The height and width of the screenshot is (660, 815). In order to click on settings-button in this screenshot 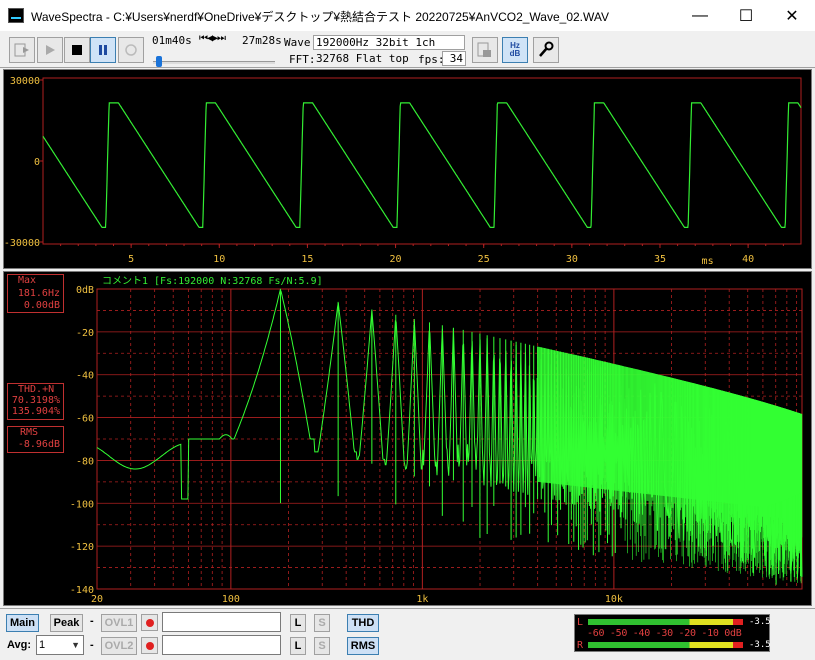, I will do `click(546, 50)`.